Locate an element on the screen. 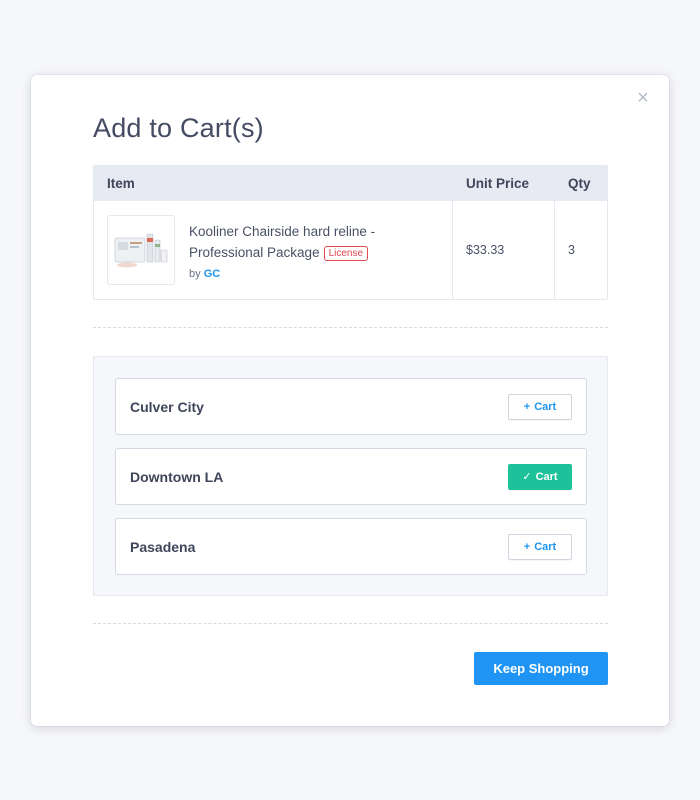 The image size is (700, 800). added-to-cart-button-downtown-la: ✓ Cart is located at coordinates (540, 476).